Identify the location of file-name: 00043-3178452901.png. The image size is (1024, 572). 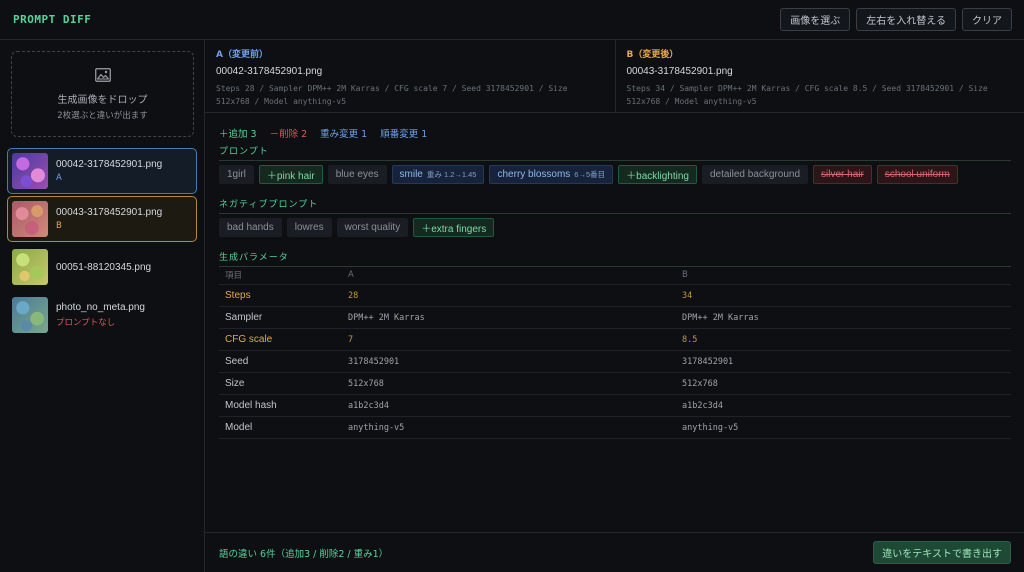
(109, 212).